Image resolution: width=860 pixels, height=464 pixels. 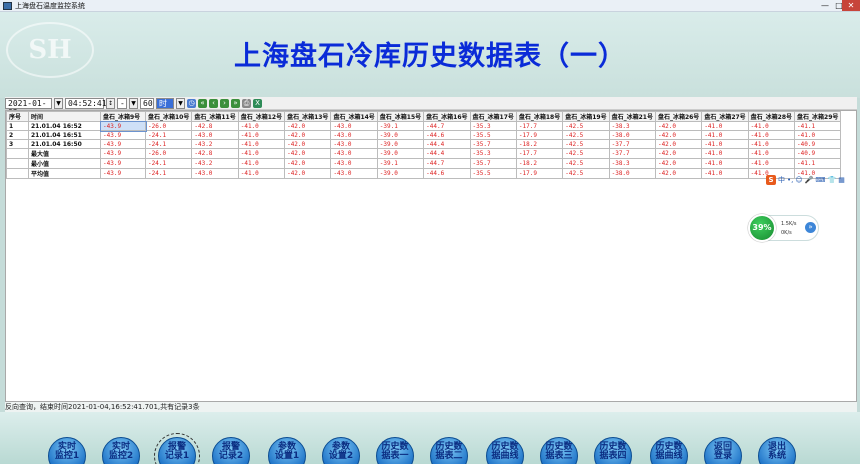 What do you see at coordinates (64, 126) in the screenshot?
I see `row-time-cell: 21.01.04 16:52` at bounding box center [64, 126].